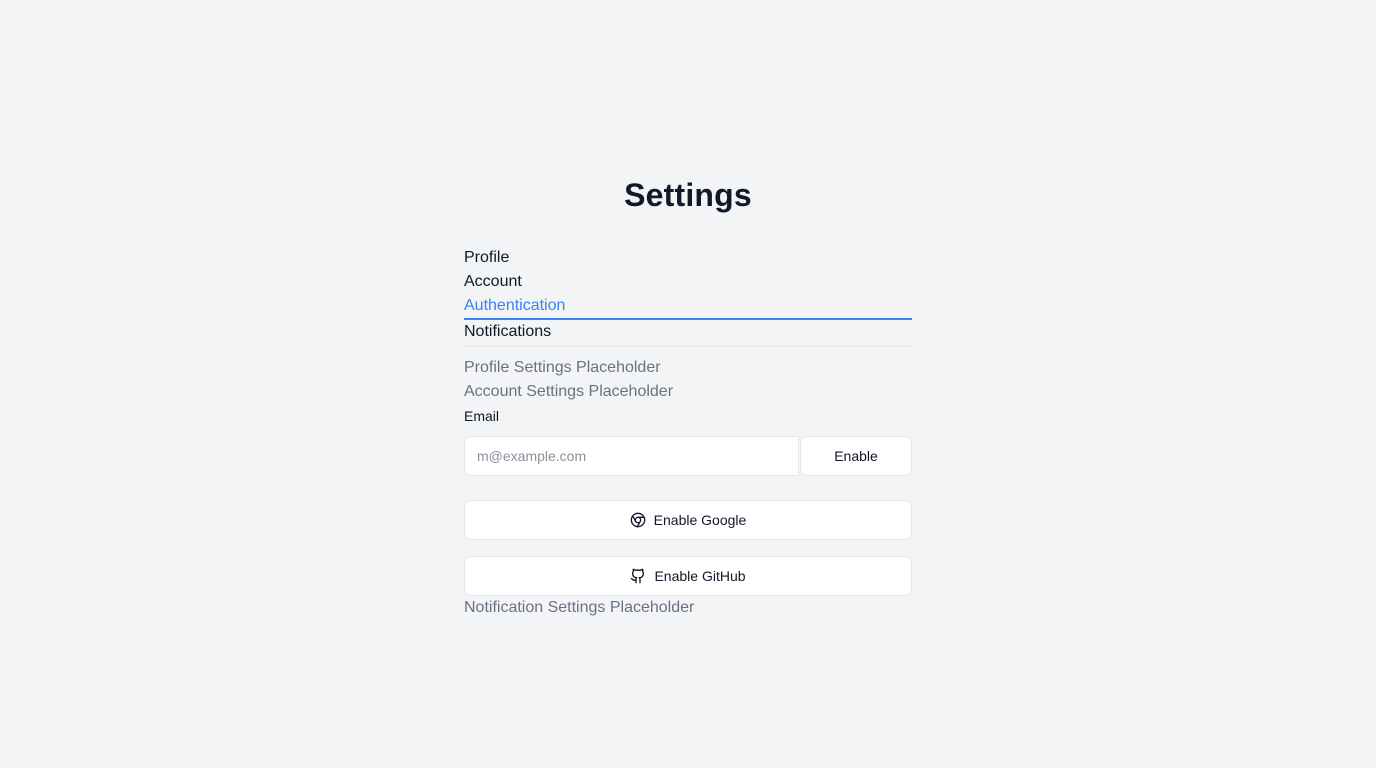  Describe the element at coordinates (638, 520) in the screenshot. I see `chrome-icon` at that location.